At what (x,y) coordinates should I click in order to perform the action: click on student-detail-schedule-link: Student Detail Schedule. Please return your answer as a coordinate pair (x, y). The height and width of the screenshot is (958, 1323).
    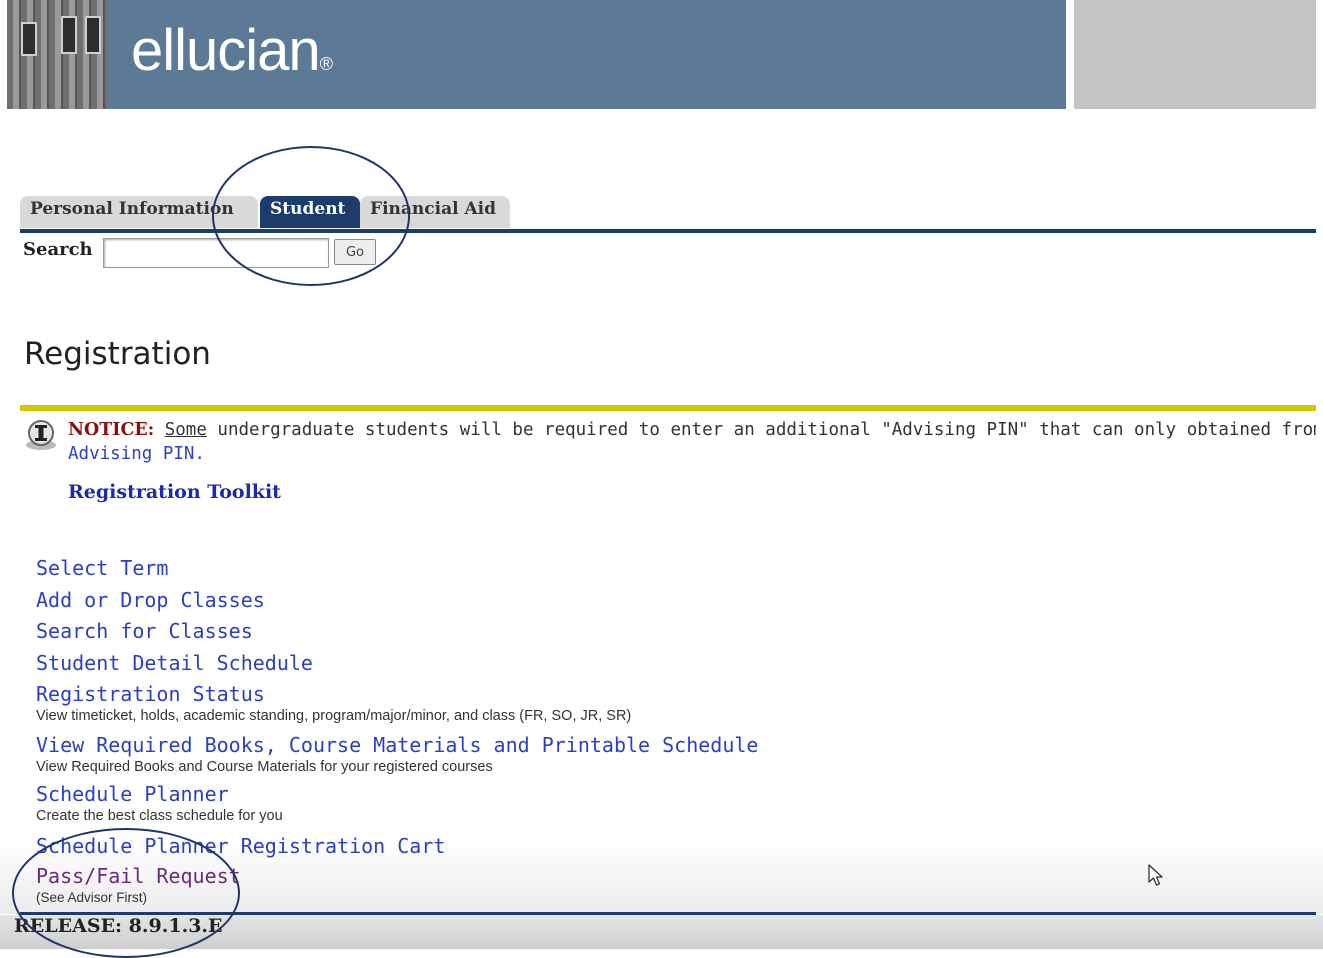
    Looking at the image, I should click on (174, 663).